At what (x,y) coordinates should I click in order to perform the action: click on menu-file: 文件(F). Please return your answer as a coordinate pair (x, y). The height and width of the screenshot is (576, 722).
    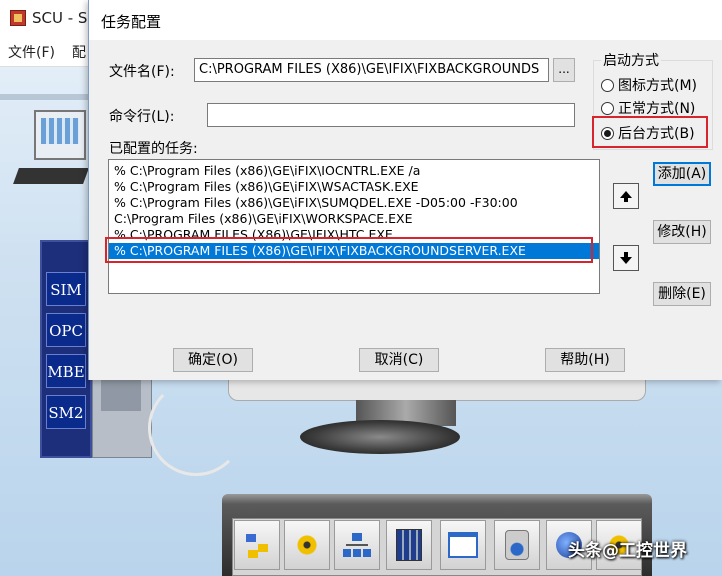
    Looking at the image, I should click on (31, 52).